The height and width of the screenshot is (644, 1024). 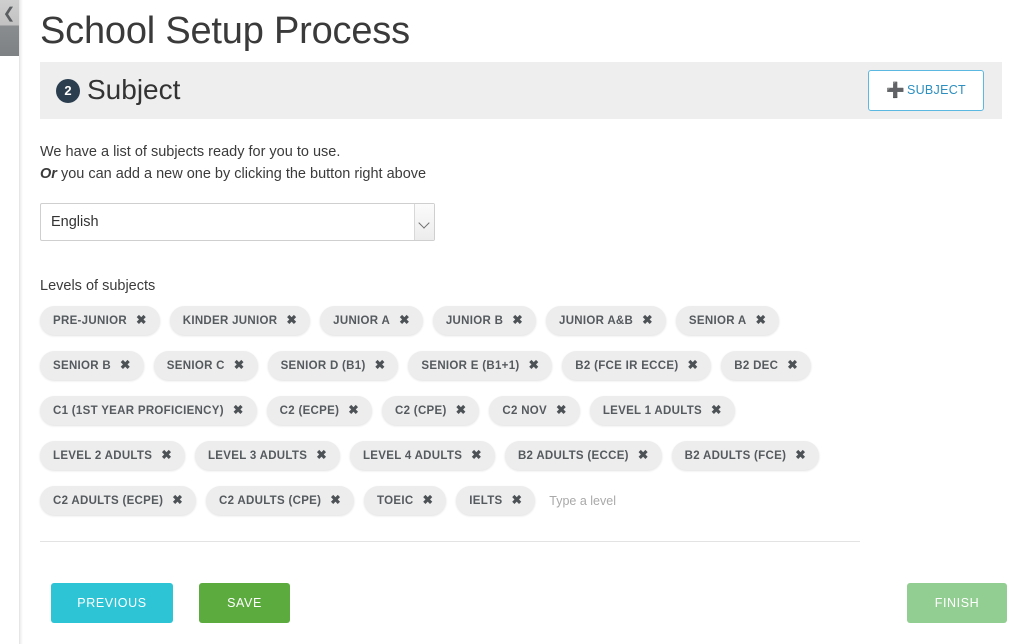 What do you see at coordinates (936, 90) in the screenshot?
I see `add-subject-label: SUBJECT` at bounding box center [936, 90].